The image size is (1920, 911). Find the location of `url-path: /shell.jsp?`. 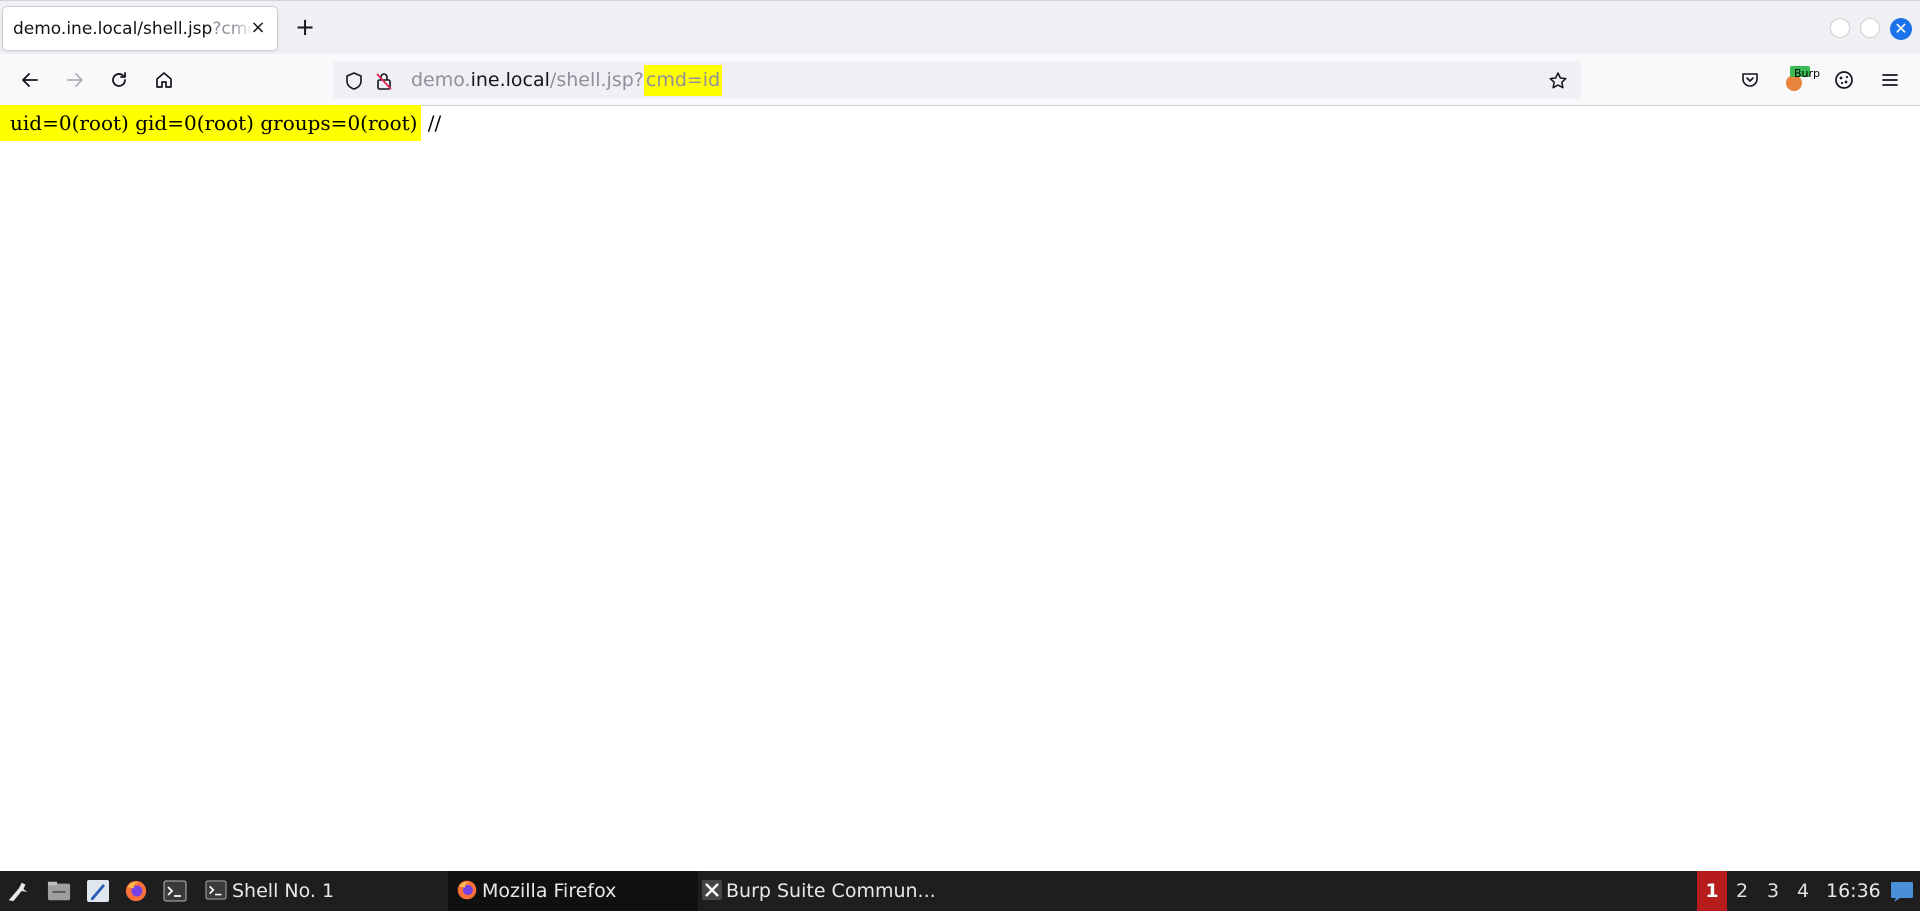

url-path: /shell.jsp? is located at coordinates (596, 80).